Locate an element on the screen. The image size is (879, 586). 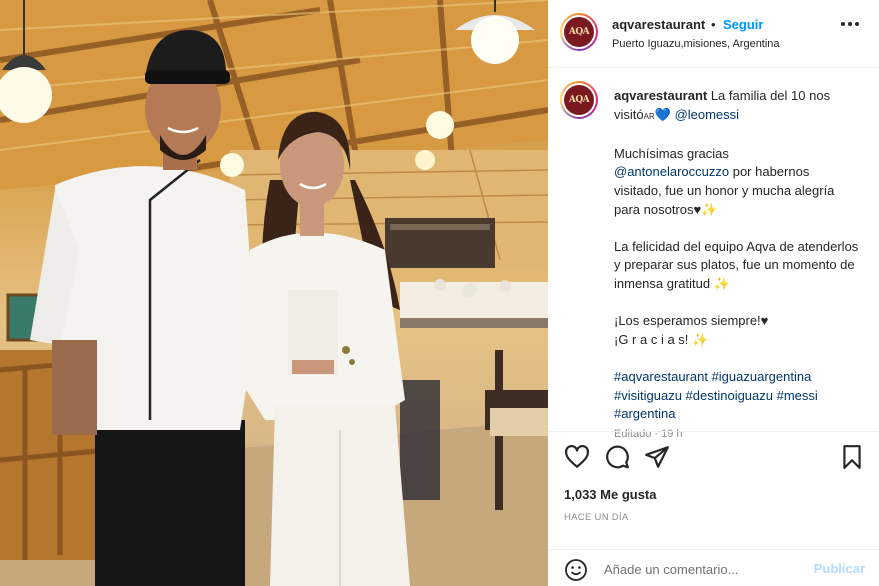
publish-button: Publicar is located at coordinates (839, 568).